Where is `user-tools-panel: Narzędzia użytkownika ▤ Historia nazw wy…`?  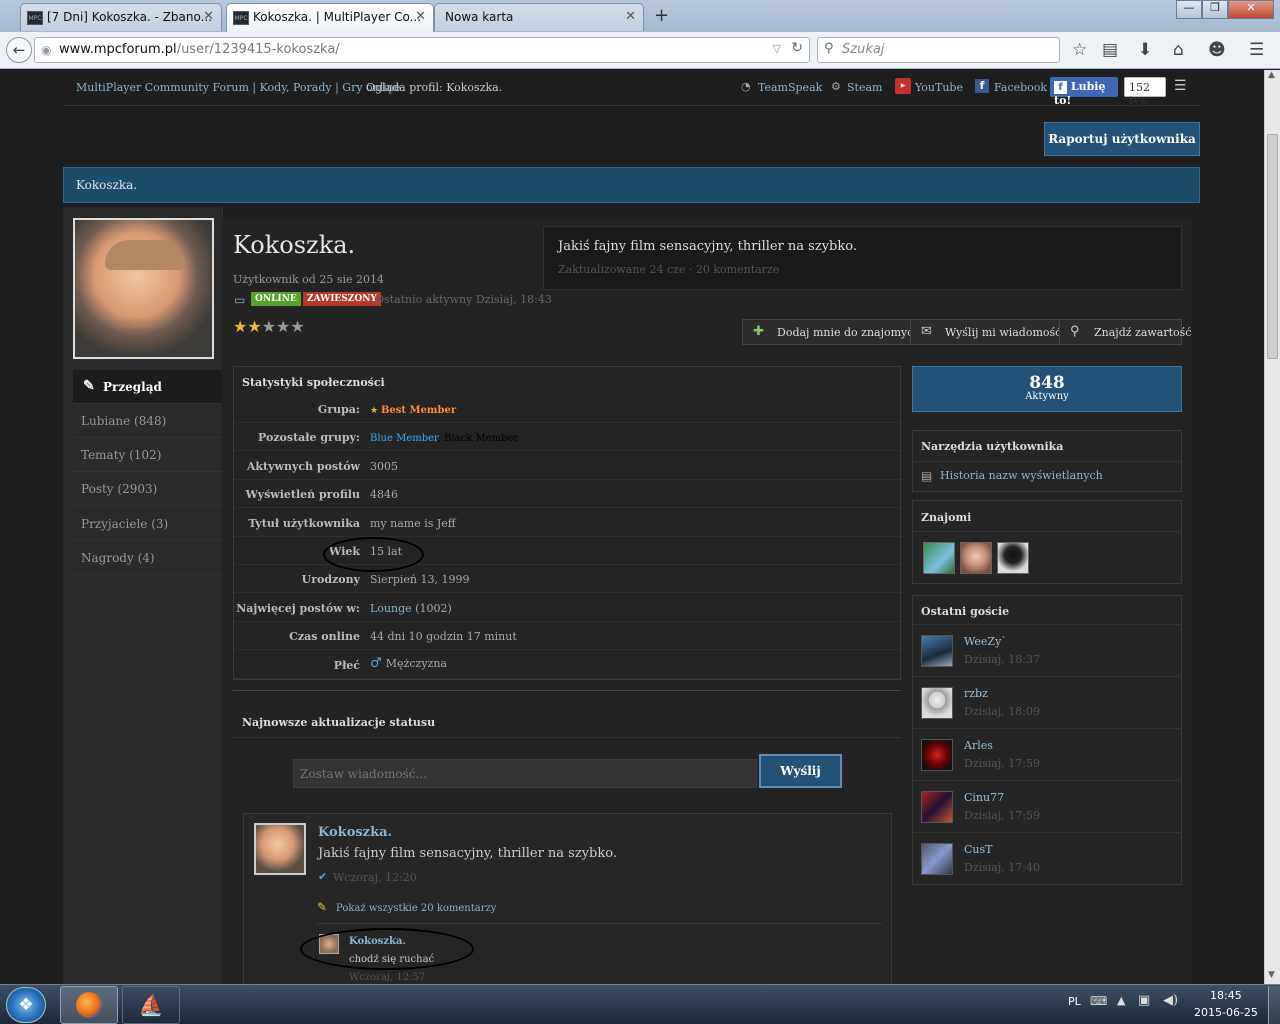 user-tools-panel: Narzędzia użytkownika ▤ Historia nazw wy… is located at coordinates (1047, 461).